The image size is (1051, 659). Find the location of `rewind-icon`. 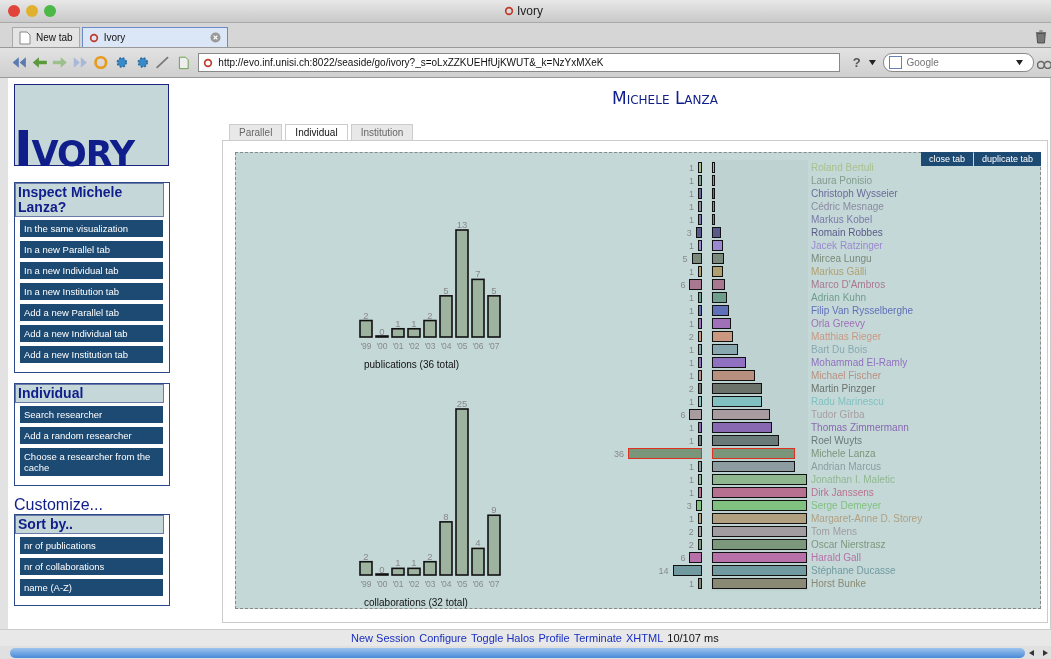

rewind-icon is located at coordinates (19, 62).